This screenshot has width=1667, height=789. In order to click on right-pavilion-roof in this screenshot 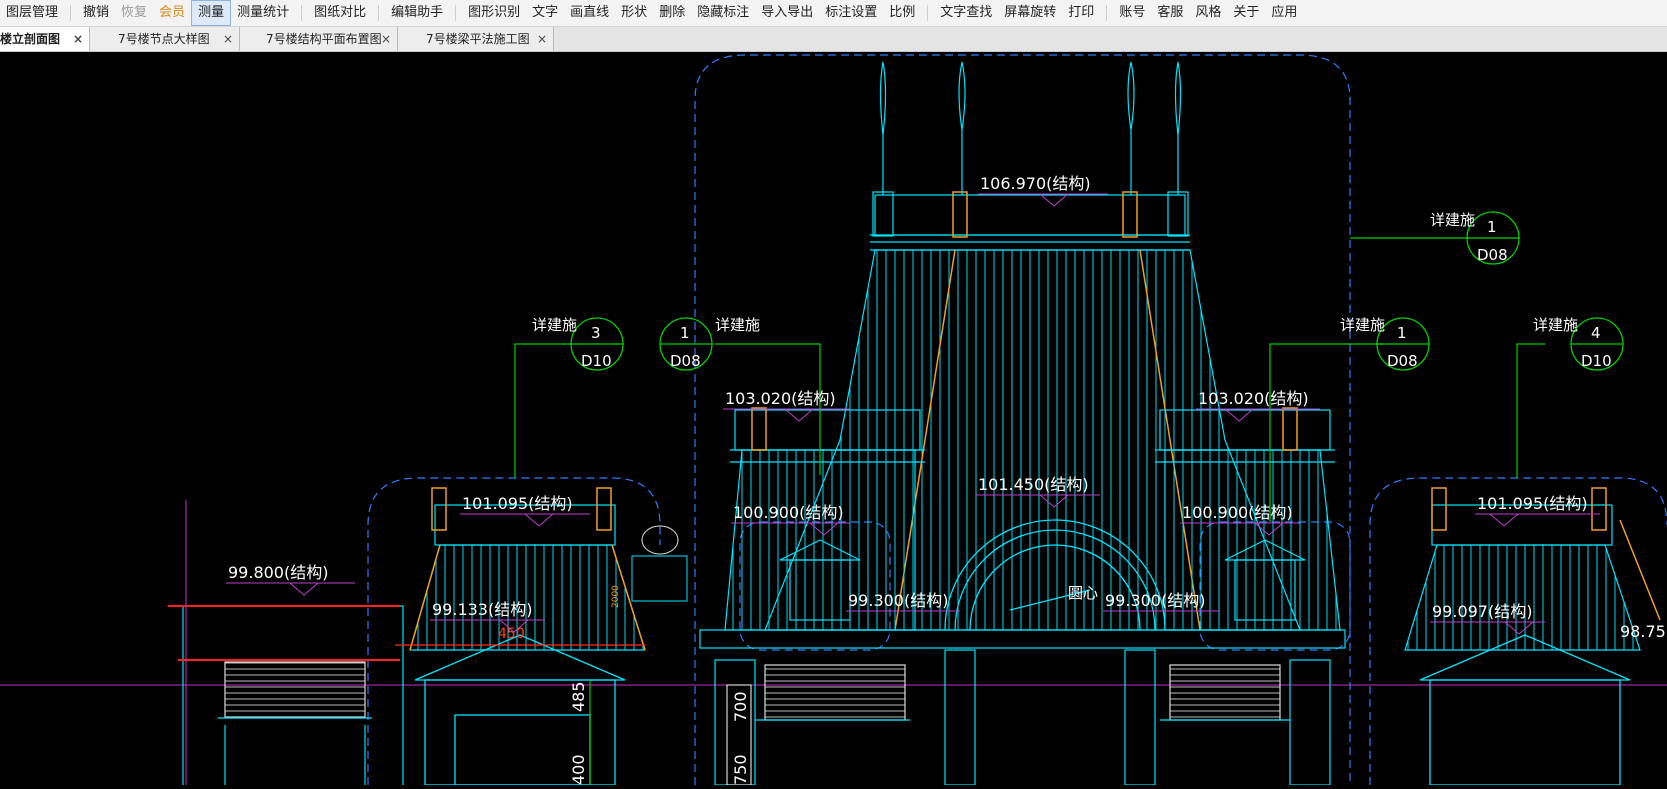, I will do `click(1522, 597)`.